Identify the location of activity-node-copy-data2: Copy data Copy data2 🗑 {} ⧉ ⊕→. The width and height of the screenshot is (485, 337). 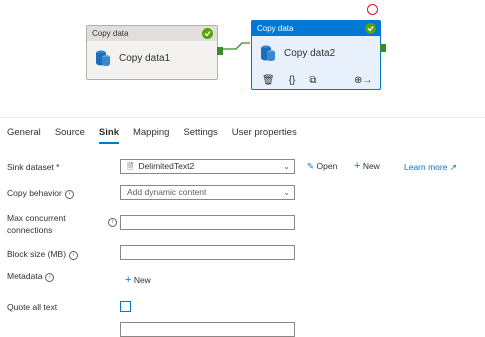
(318, 55).